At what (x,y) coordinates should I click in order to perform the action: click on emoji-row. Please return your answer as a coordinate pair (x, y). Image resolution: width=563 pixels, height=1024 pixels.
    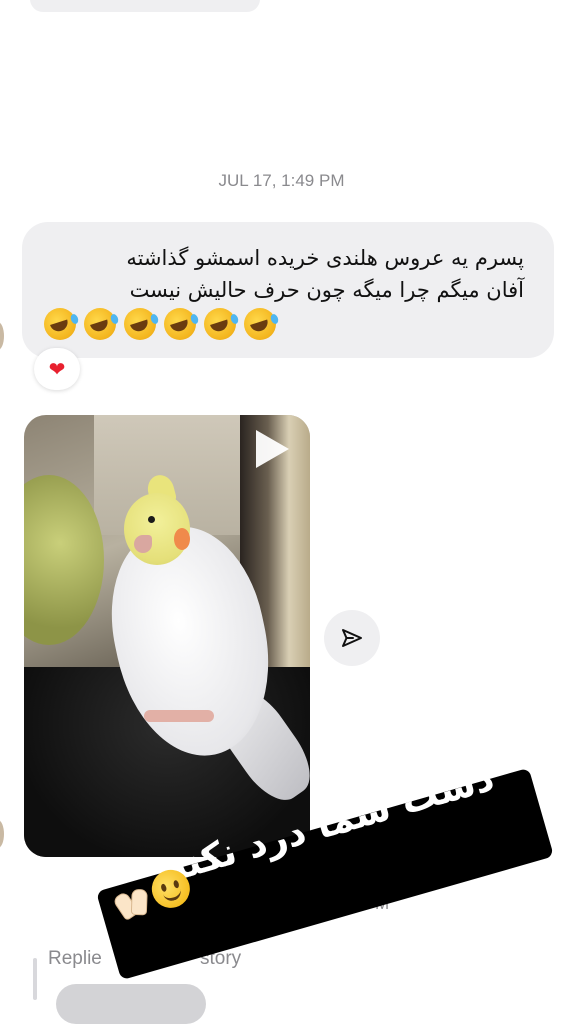
    Looking at the image, I should click on (284, 324).